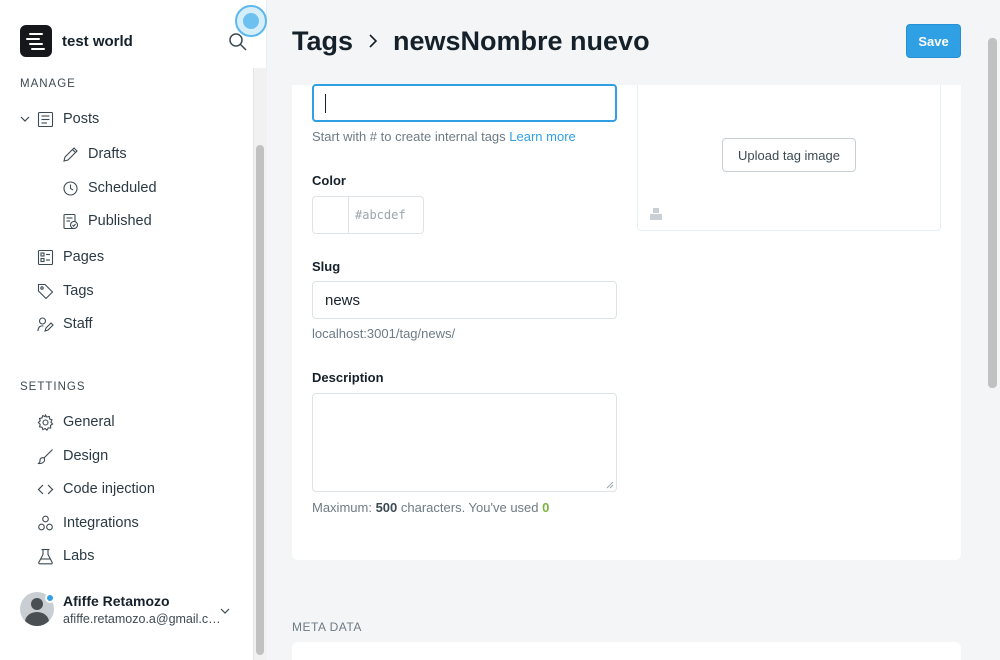  What do you see at coordinates (789, 155) in the screenshot?
I see `upload-tag-image-button: Upload tag image` at bounding box center [789, 155].